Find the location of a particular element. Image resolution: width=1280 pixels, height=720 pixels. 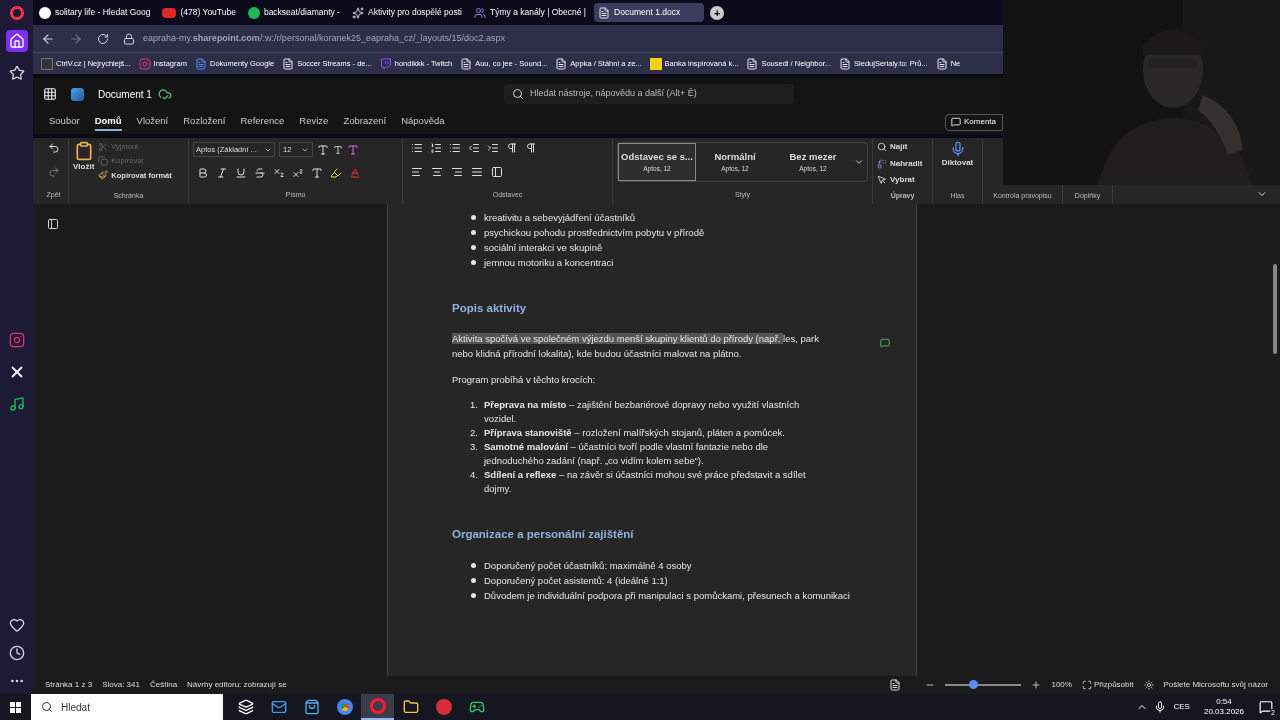

new-tab-button: + is located at coordinates (717, 12).